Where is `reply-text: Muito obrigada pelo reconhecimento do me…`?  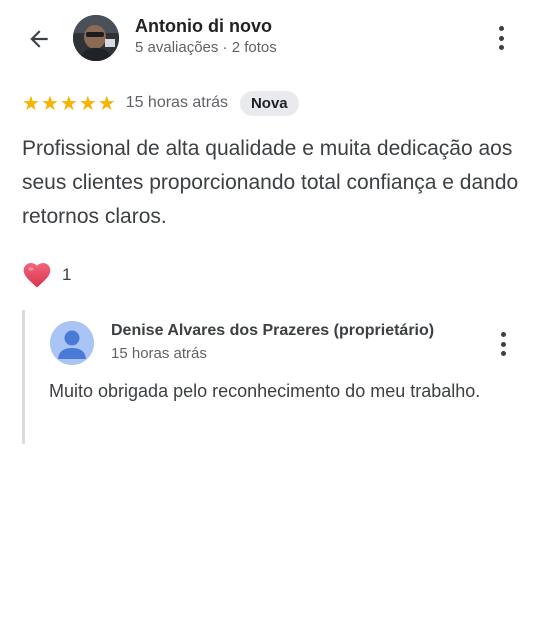
reply-text: Muito obrigada pelo reconhecimento do me… is located at coordinates (265, 391).